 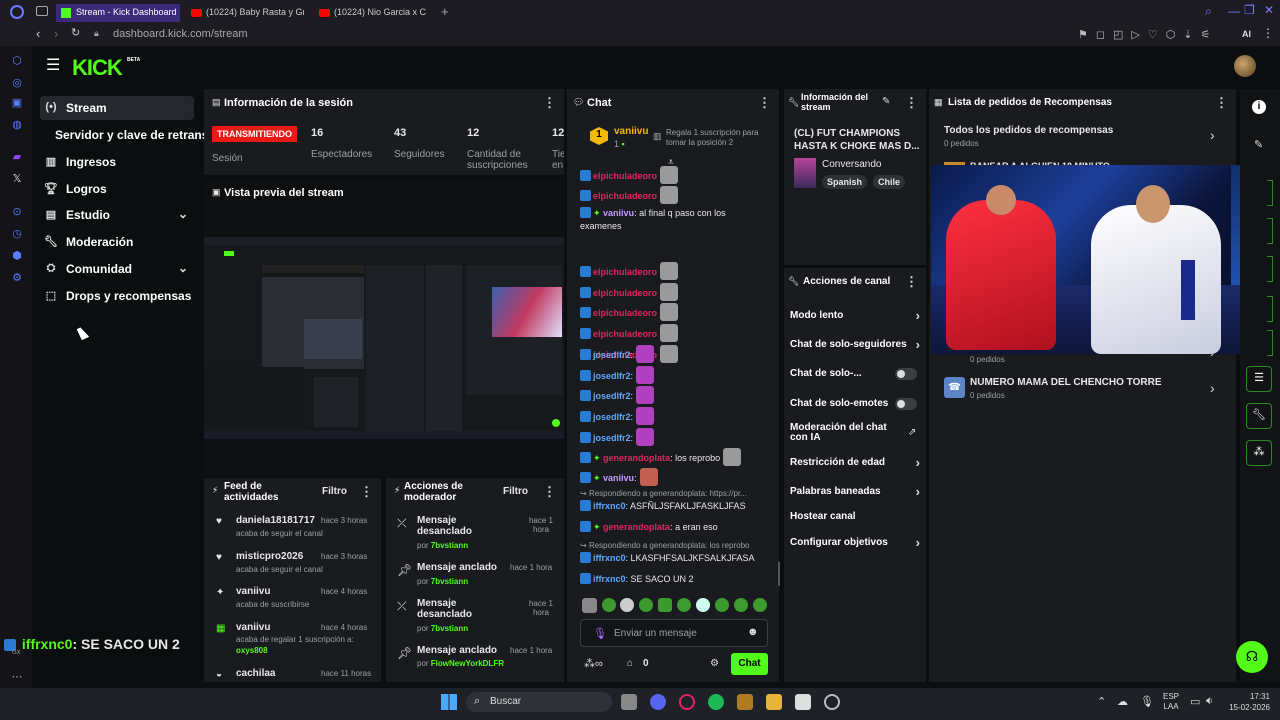 What do you see at coordinates (1208, 11) in the screenshot?
I see `browser-search-icon: ⌕` at bounding box center [1208, 11].